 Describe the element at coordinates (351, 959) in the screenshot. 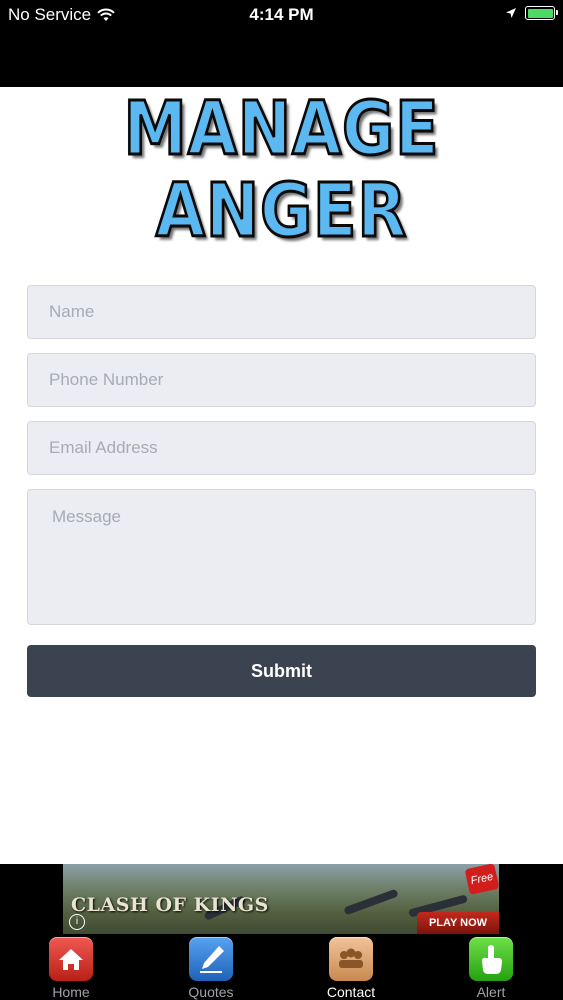

I see `contacts-icon` at that location.